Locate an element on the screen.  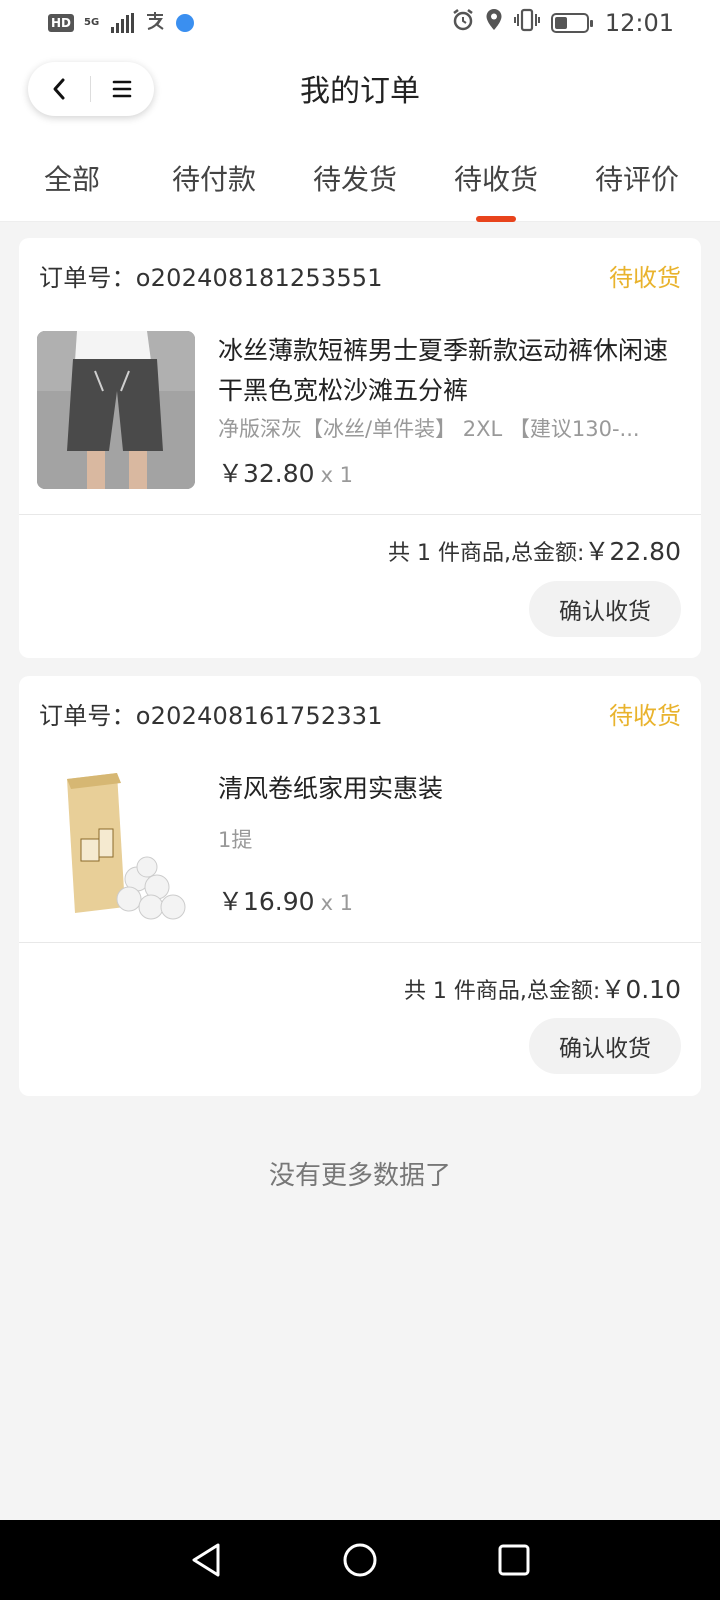
order-summary: 共 1 件商品,总金额:￥22.80 is located at coordinates (534, 550).